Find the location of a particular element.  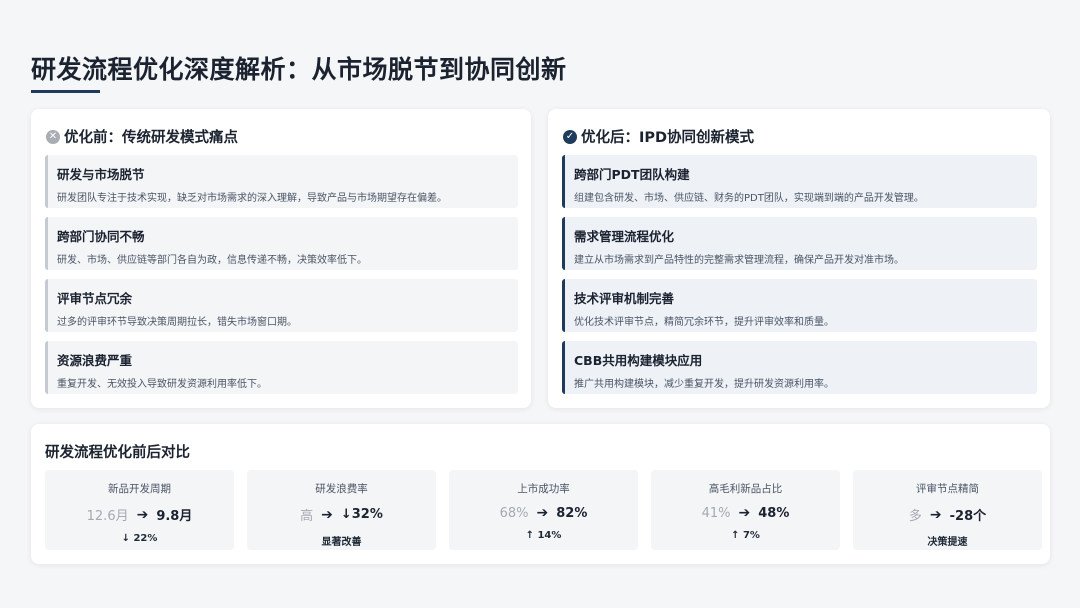

metric-values: 41% ➔ 48% is located at coordinates (745, 513).